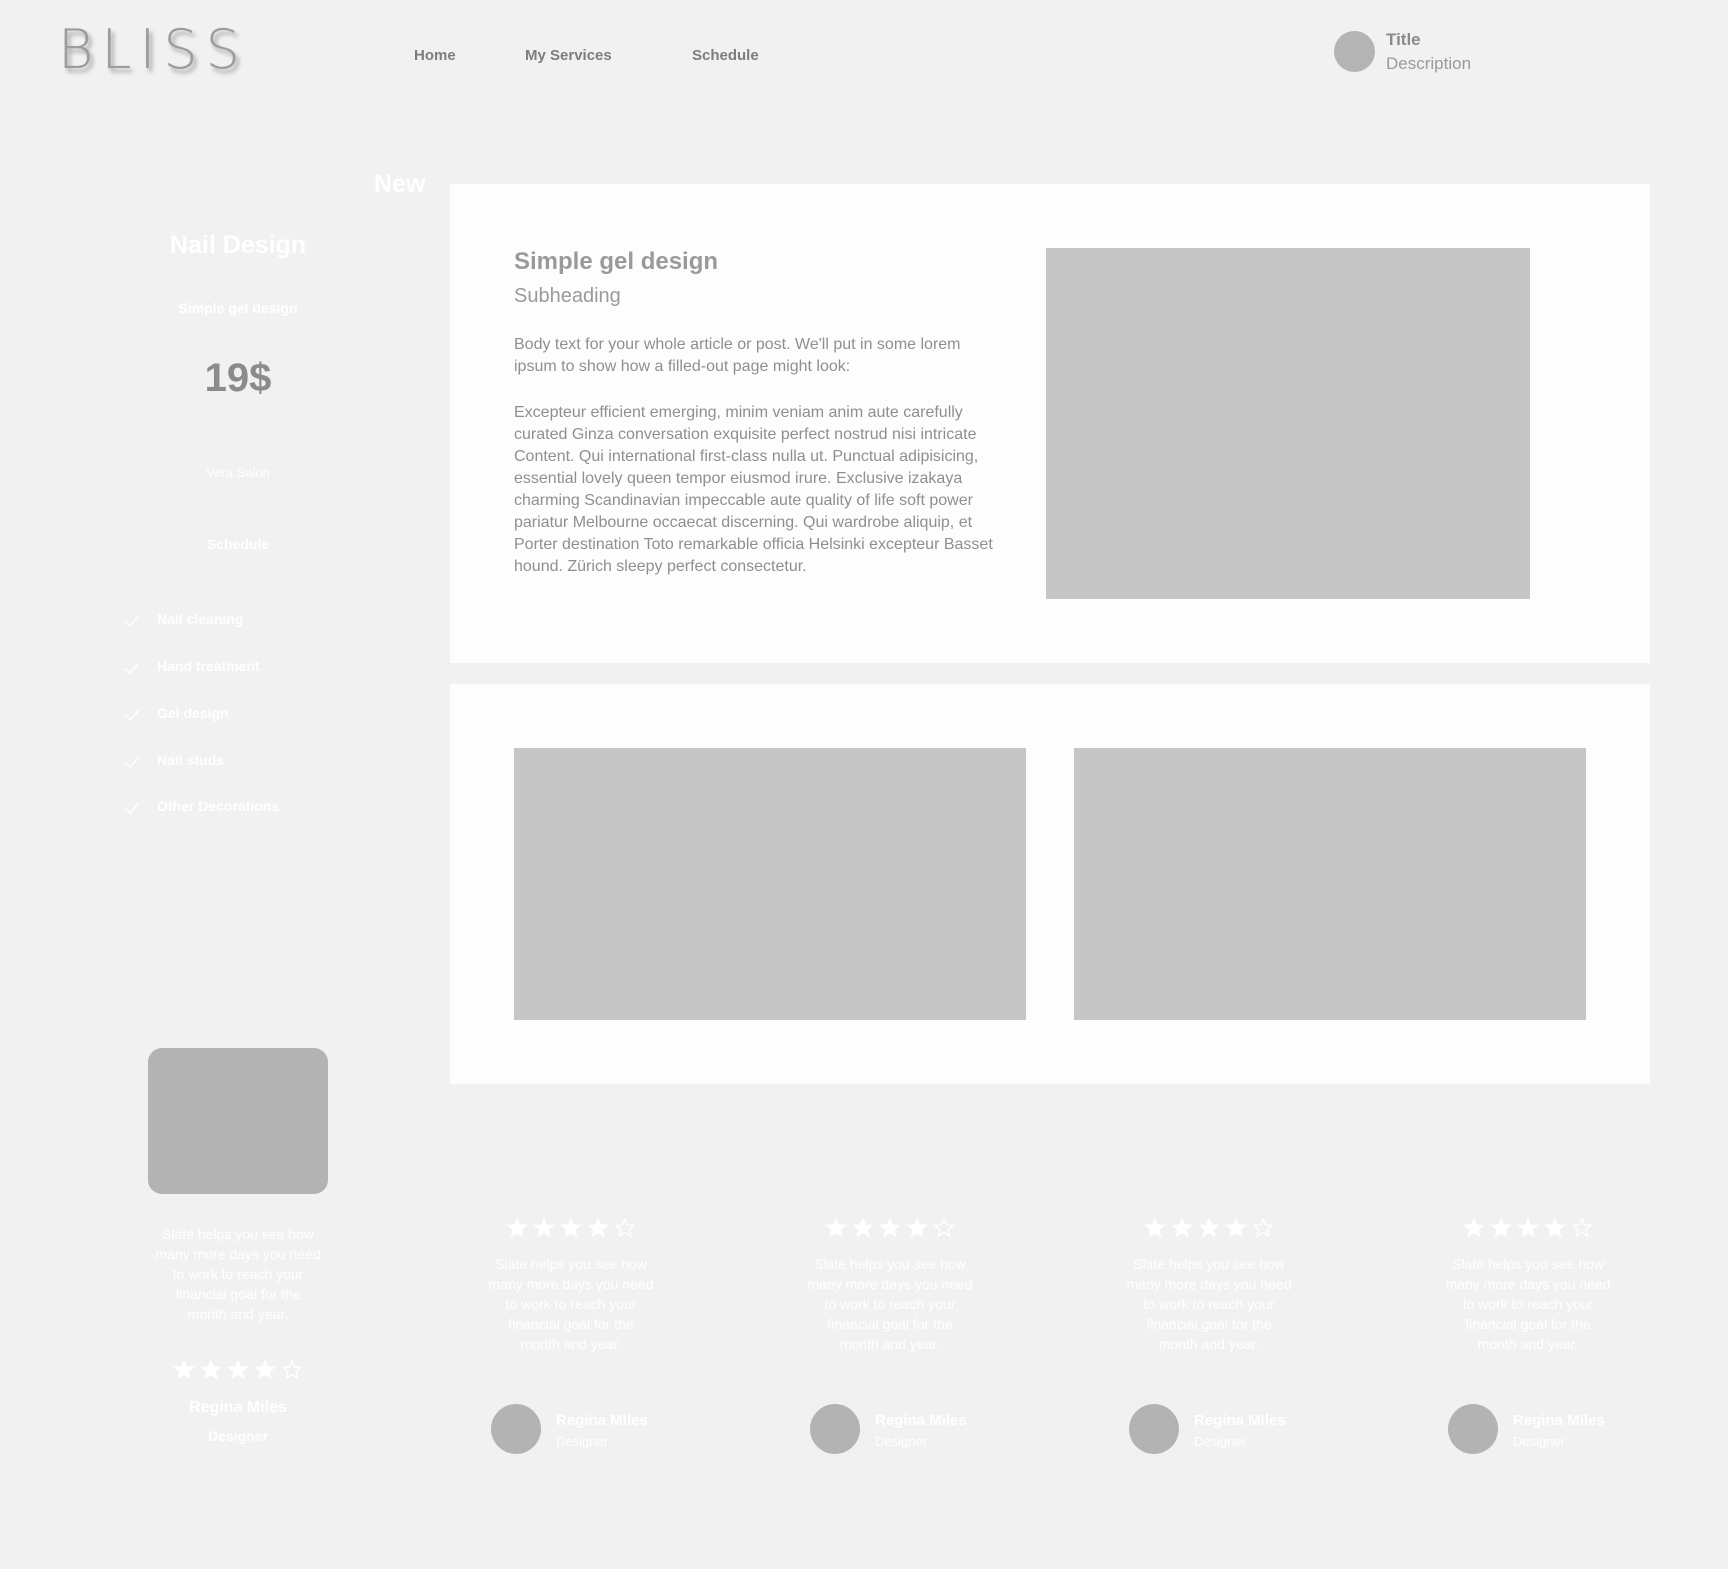  Describe the element at coordinates (568, 55) in the screenshot. I see `nav-my-services: My Services` at that location.